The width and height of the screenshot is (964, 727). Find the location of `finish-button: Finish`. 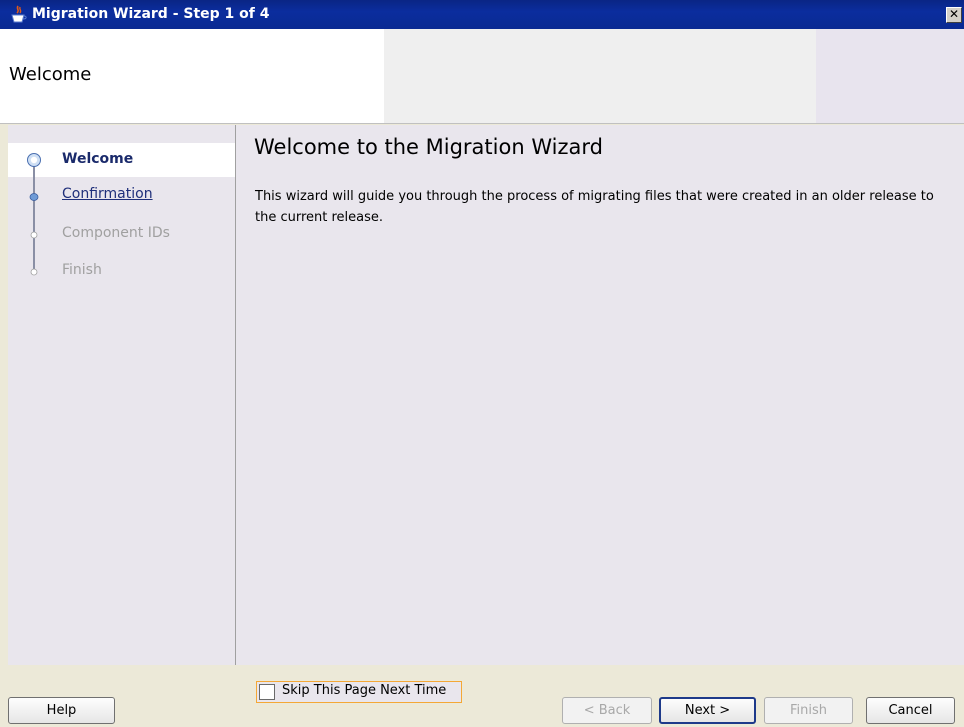

finish-button: Finish is located at coordinates (808, 710).